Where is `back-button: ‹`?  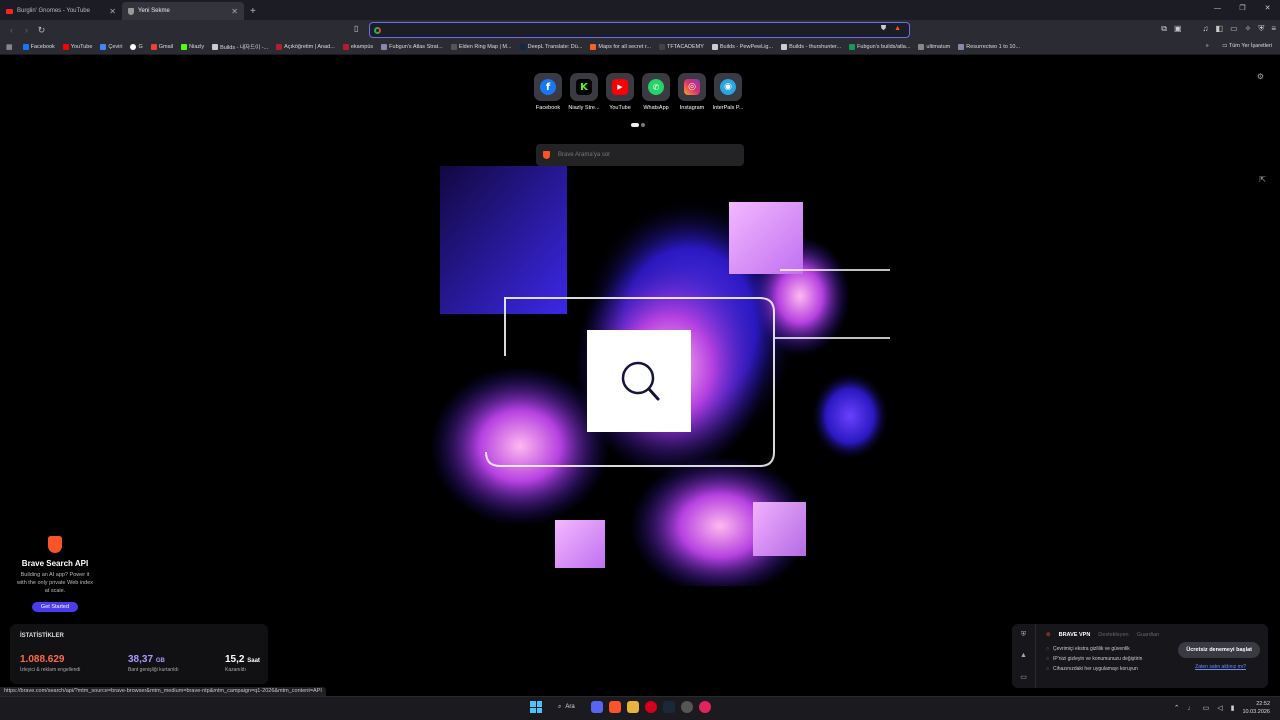
back-button: ‹ is located at coordinates (11, 30).